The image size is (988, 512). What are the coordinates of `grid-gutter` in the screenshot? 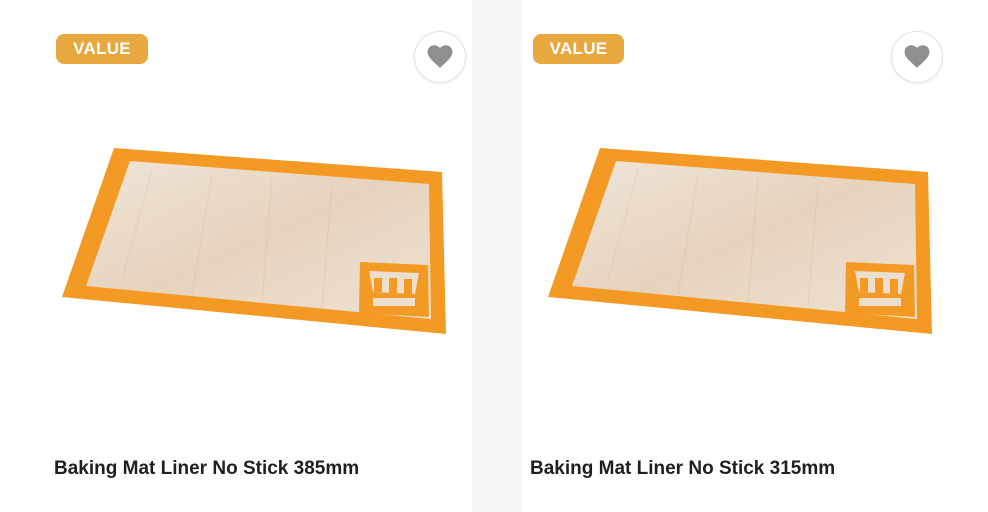 It's located at (497, 256).